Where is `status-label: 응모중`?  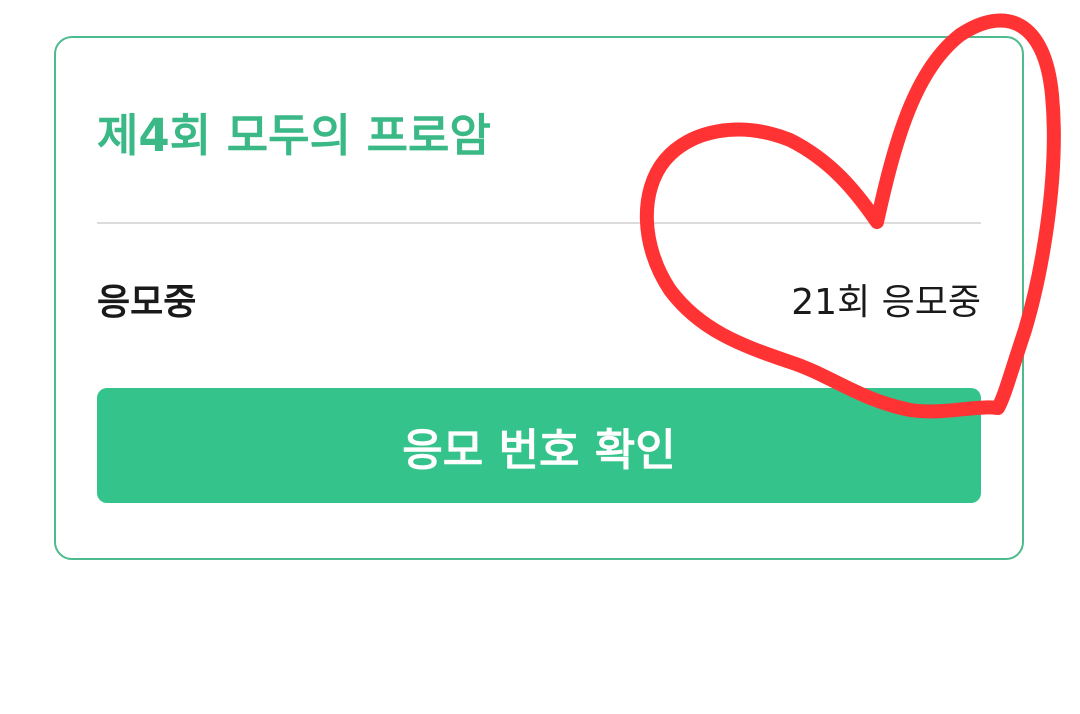
status-label: 응모중 is located at coordinates (147, 302).